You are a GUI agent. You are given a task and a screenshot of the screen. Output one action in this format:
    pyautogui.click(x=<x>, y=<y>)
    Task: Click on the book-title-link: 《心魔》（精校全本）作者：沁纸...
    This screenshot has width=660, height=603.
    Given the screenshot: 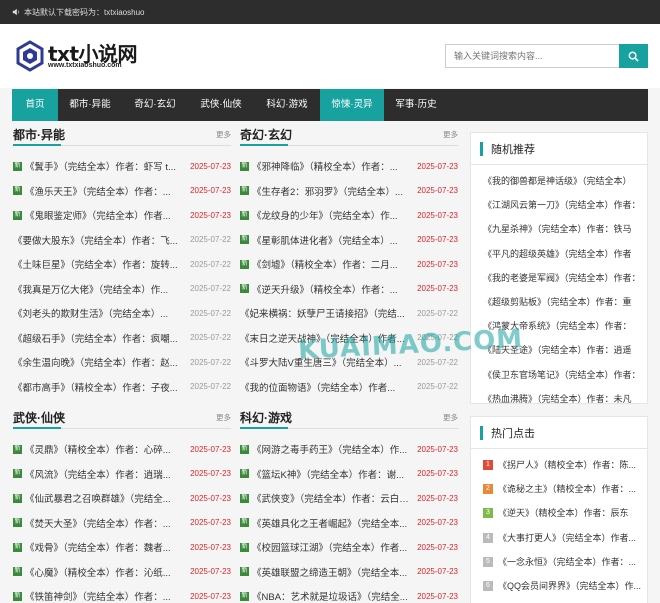 What is the action you would take?
    pyautogui.click(x=107, y=572)
    